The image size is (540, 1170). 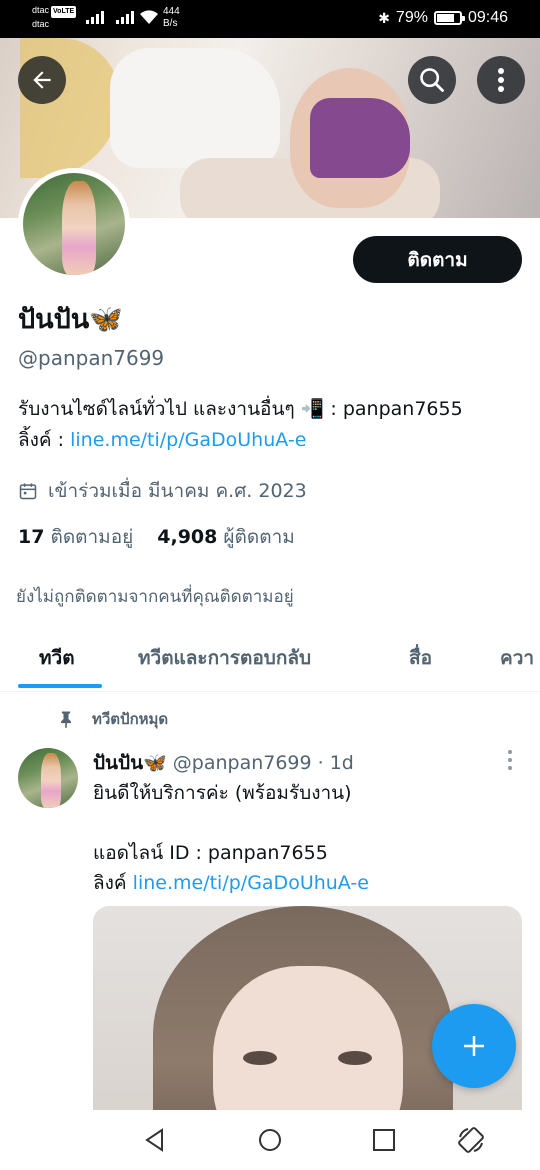 I want to click on signal-icon, so click(x=95, y=17).